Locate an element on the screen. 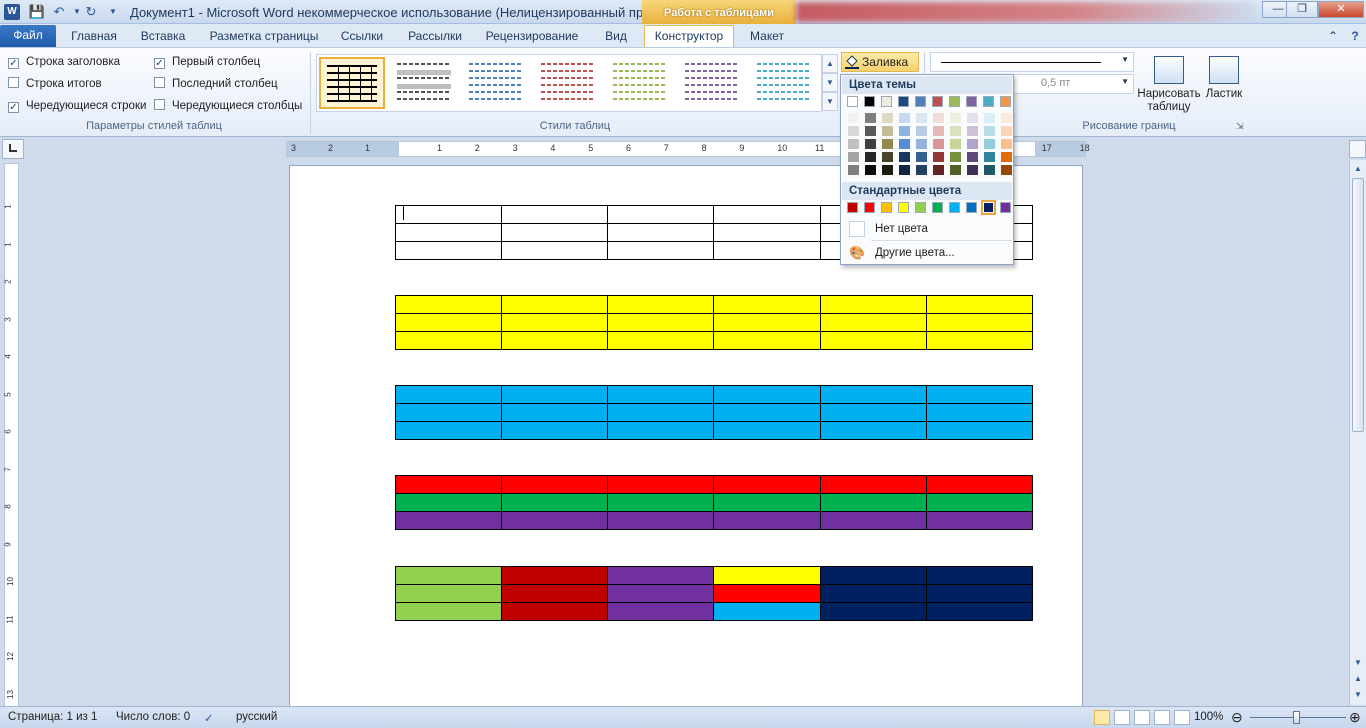 Image resolution: width=1366 pixels, height=728 pixels. zoom-in-icon: ⊕ is located at coordinates (1355, 717).